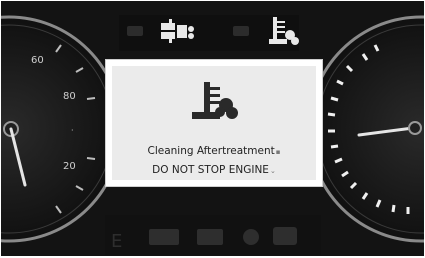  Describe the element at coordinates (213, 235) in the screenshot. I see `bottom-indicator-strip: E` at that location.